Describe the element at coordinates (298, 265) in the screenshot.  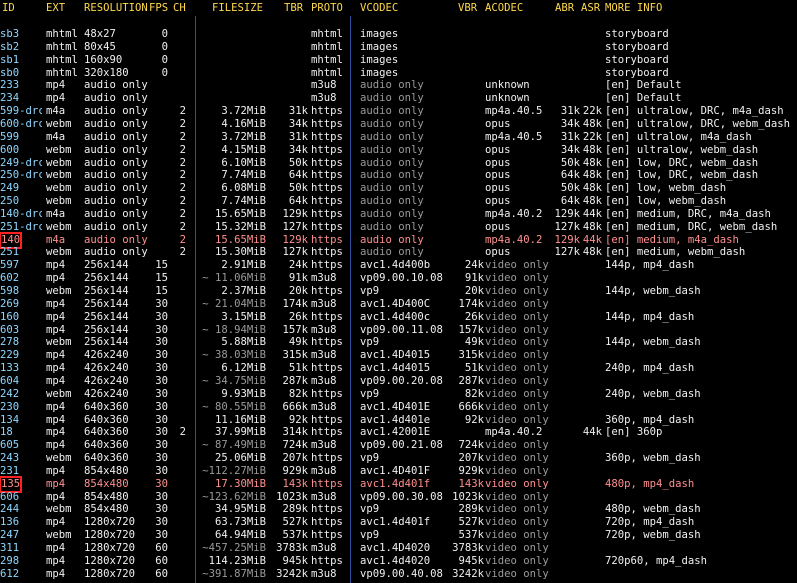
I see `cell-tbr: 24k` at that location.